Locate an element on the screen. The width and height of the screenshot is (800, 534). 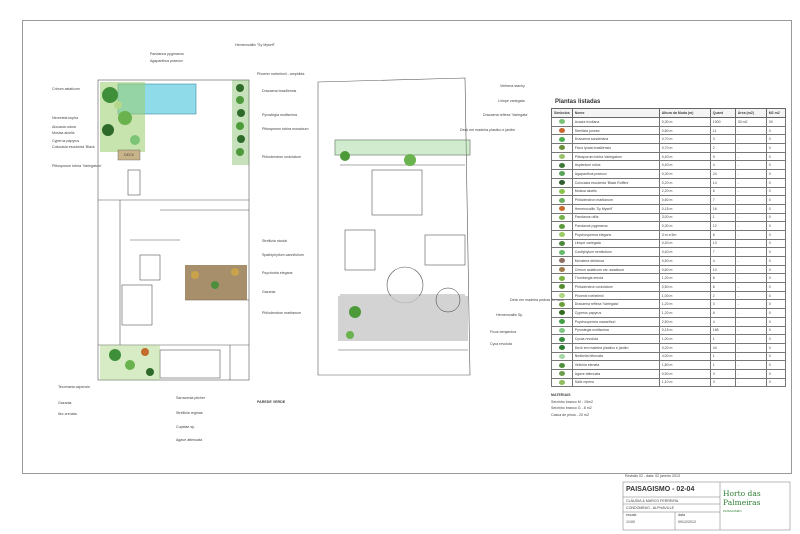
client-name: CLÁUDIA & MARCO FERREIRA is located at coordinates (652, 501).